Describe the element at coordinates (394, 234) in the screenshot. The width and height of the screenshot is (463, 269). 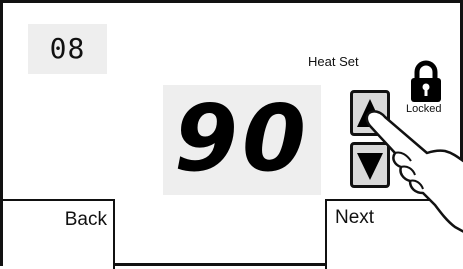
I see `next-button: Next` at that location.